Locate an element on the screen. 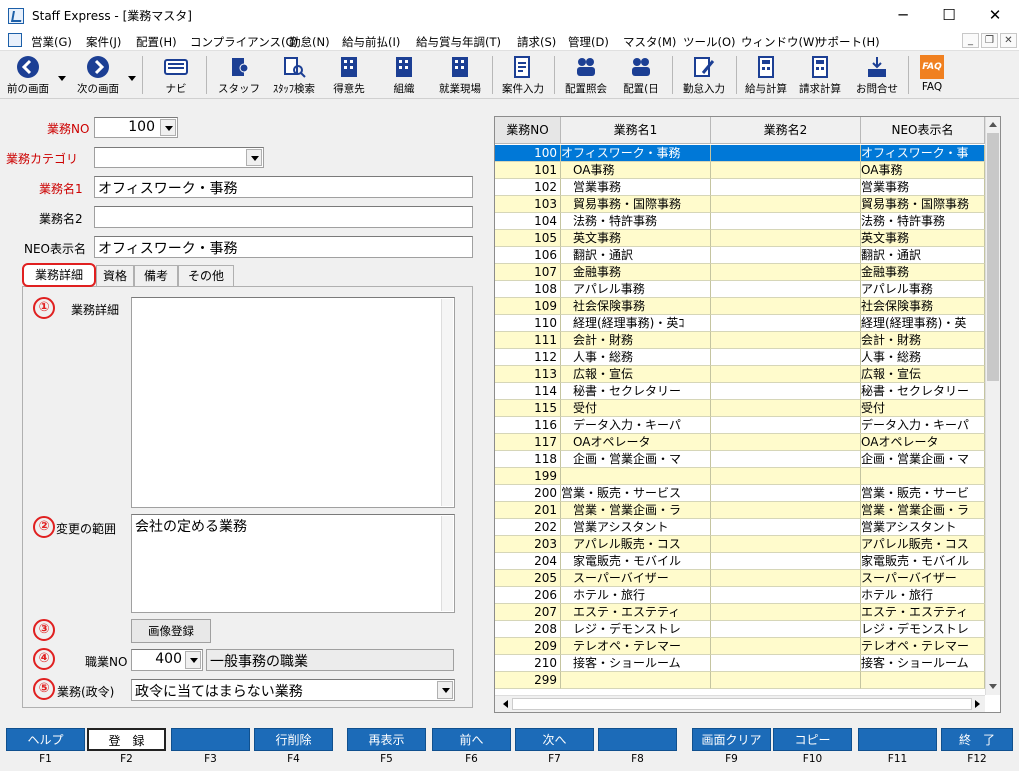 This screenshot has height=771, width=1019. detail-scrollbar is located at coordinates (447, 402).